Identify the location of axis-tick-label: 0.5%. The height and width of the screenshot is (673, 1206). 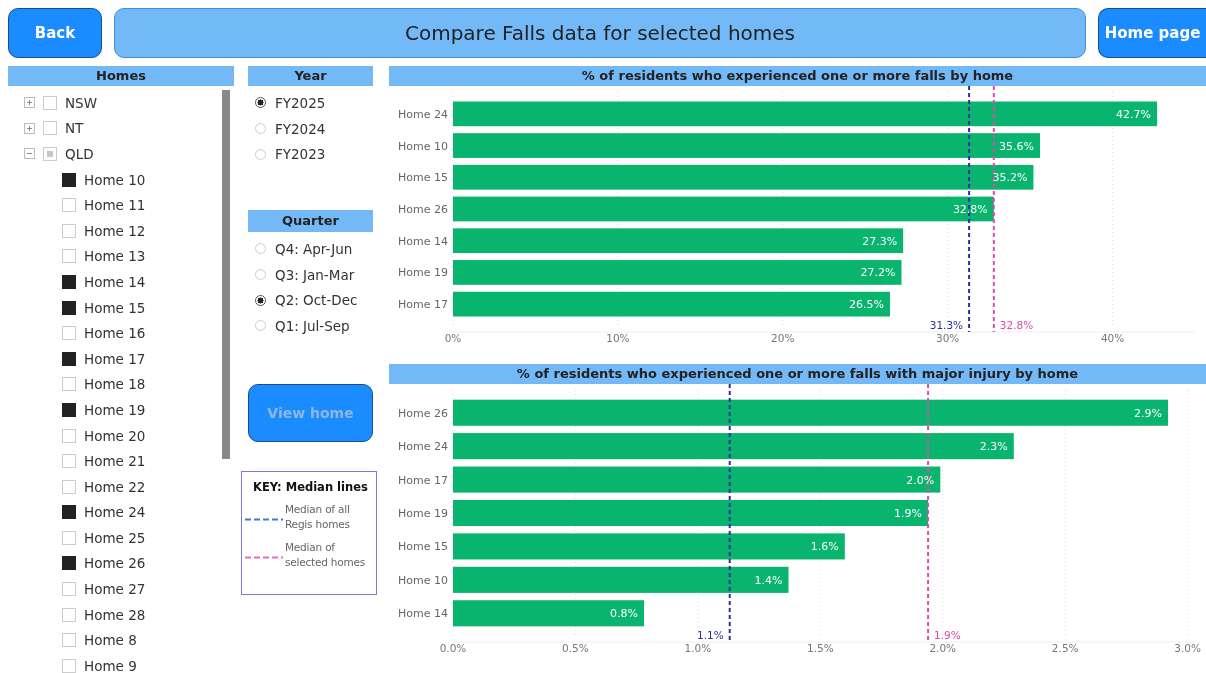
(575, 648).